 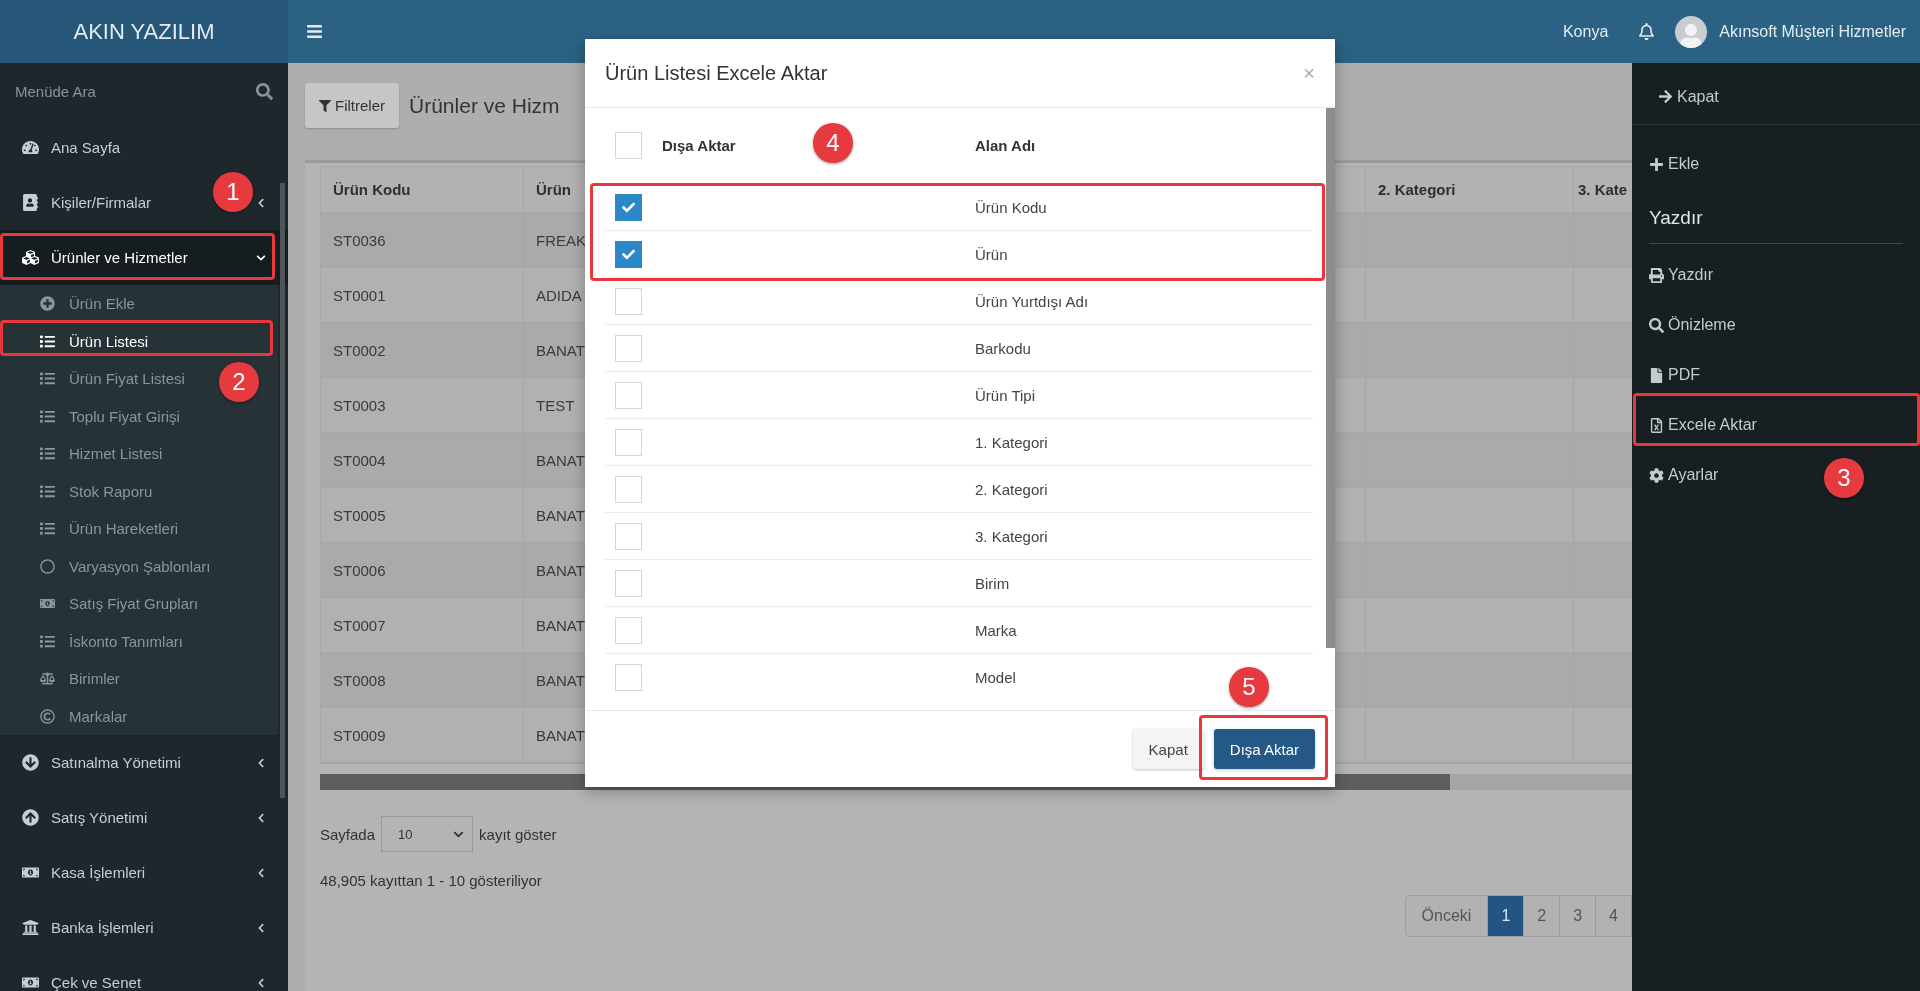 What do you see at coordinates (1647, 31) in the screenshot?
I see `bell-icon` at bounding box center [1647, 31].